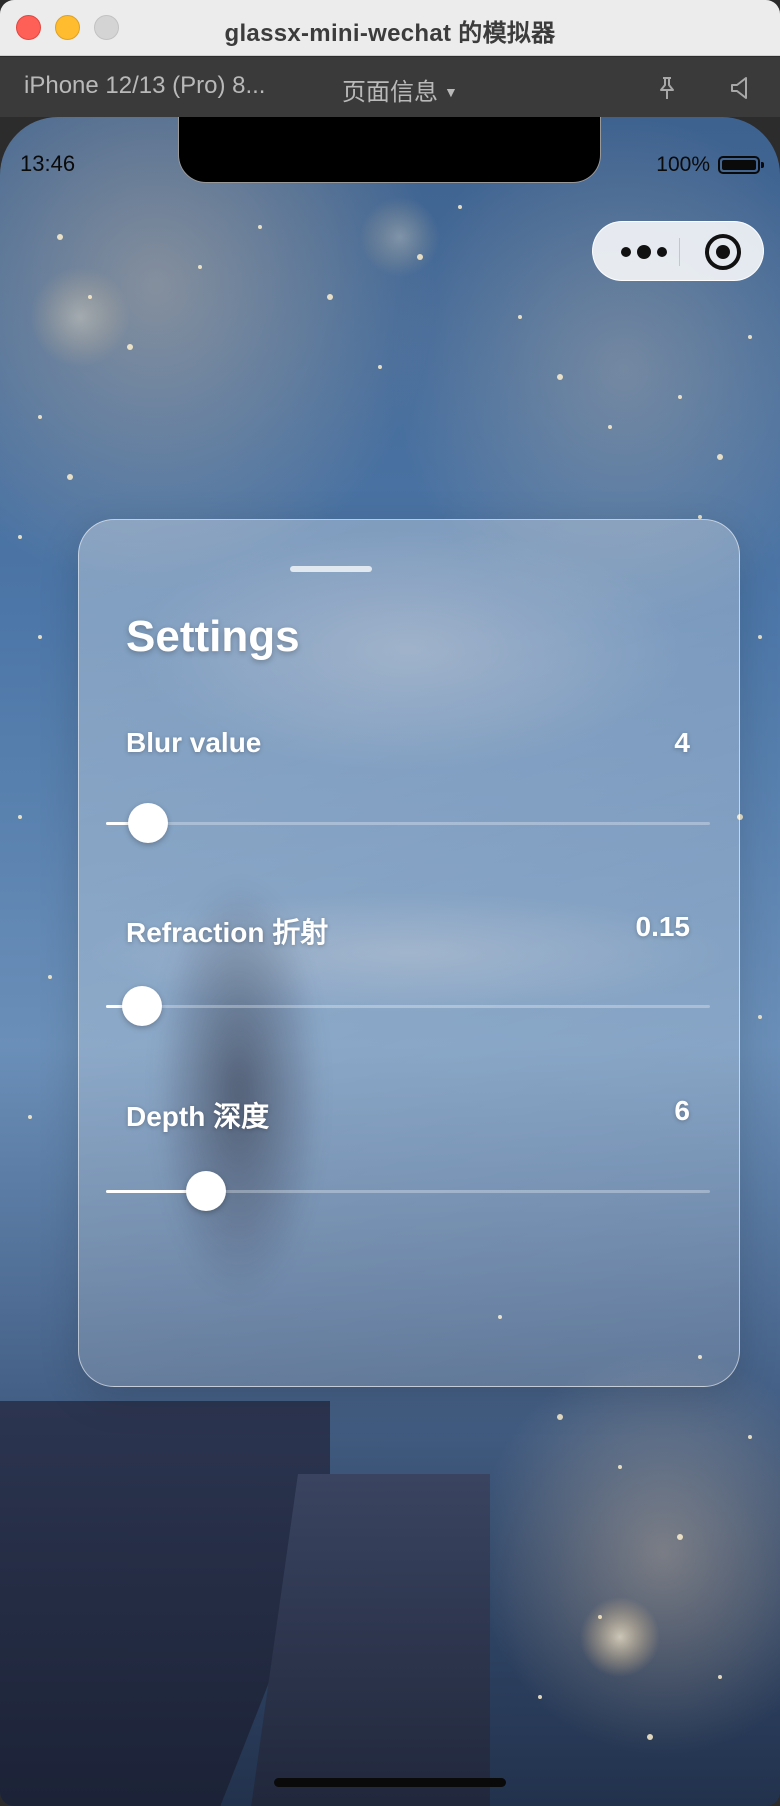 This screenshot has width=780, height=1806. Describe the element at coordinates (194, 742) in the screenshot. I see `blur-value-label: Blur value` at that location.